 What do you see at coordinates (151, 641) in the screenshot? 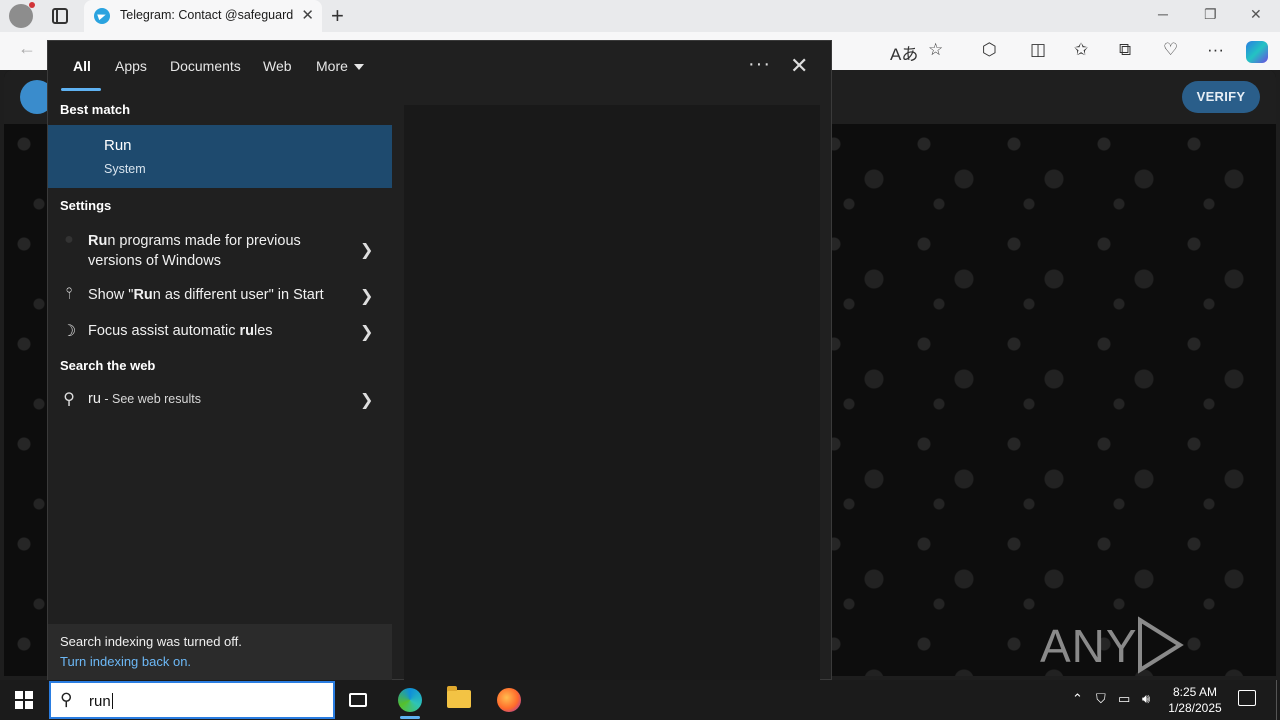
I see `indexing-notice-text: Search indexing was turned off.` at bounding box center [151, 641].